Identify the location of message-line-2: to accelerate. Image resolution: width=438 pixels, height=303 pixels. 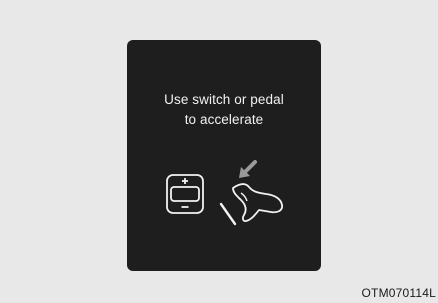
(224, 119).